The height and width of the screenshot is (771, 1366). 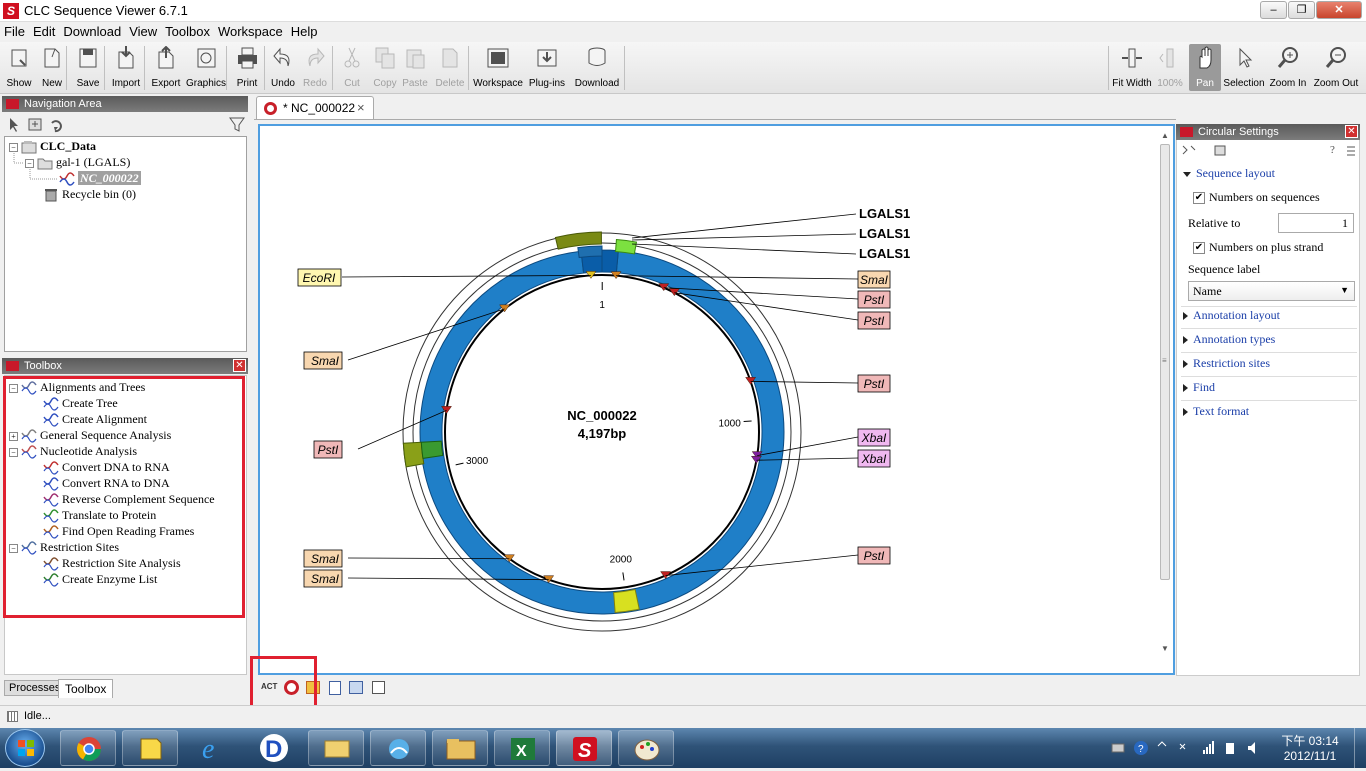 I want to click on numbers-on-plus-strand-checkbox: ✔Numbers on plus strand, so click(x=1258, y=247).